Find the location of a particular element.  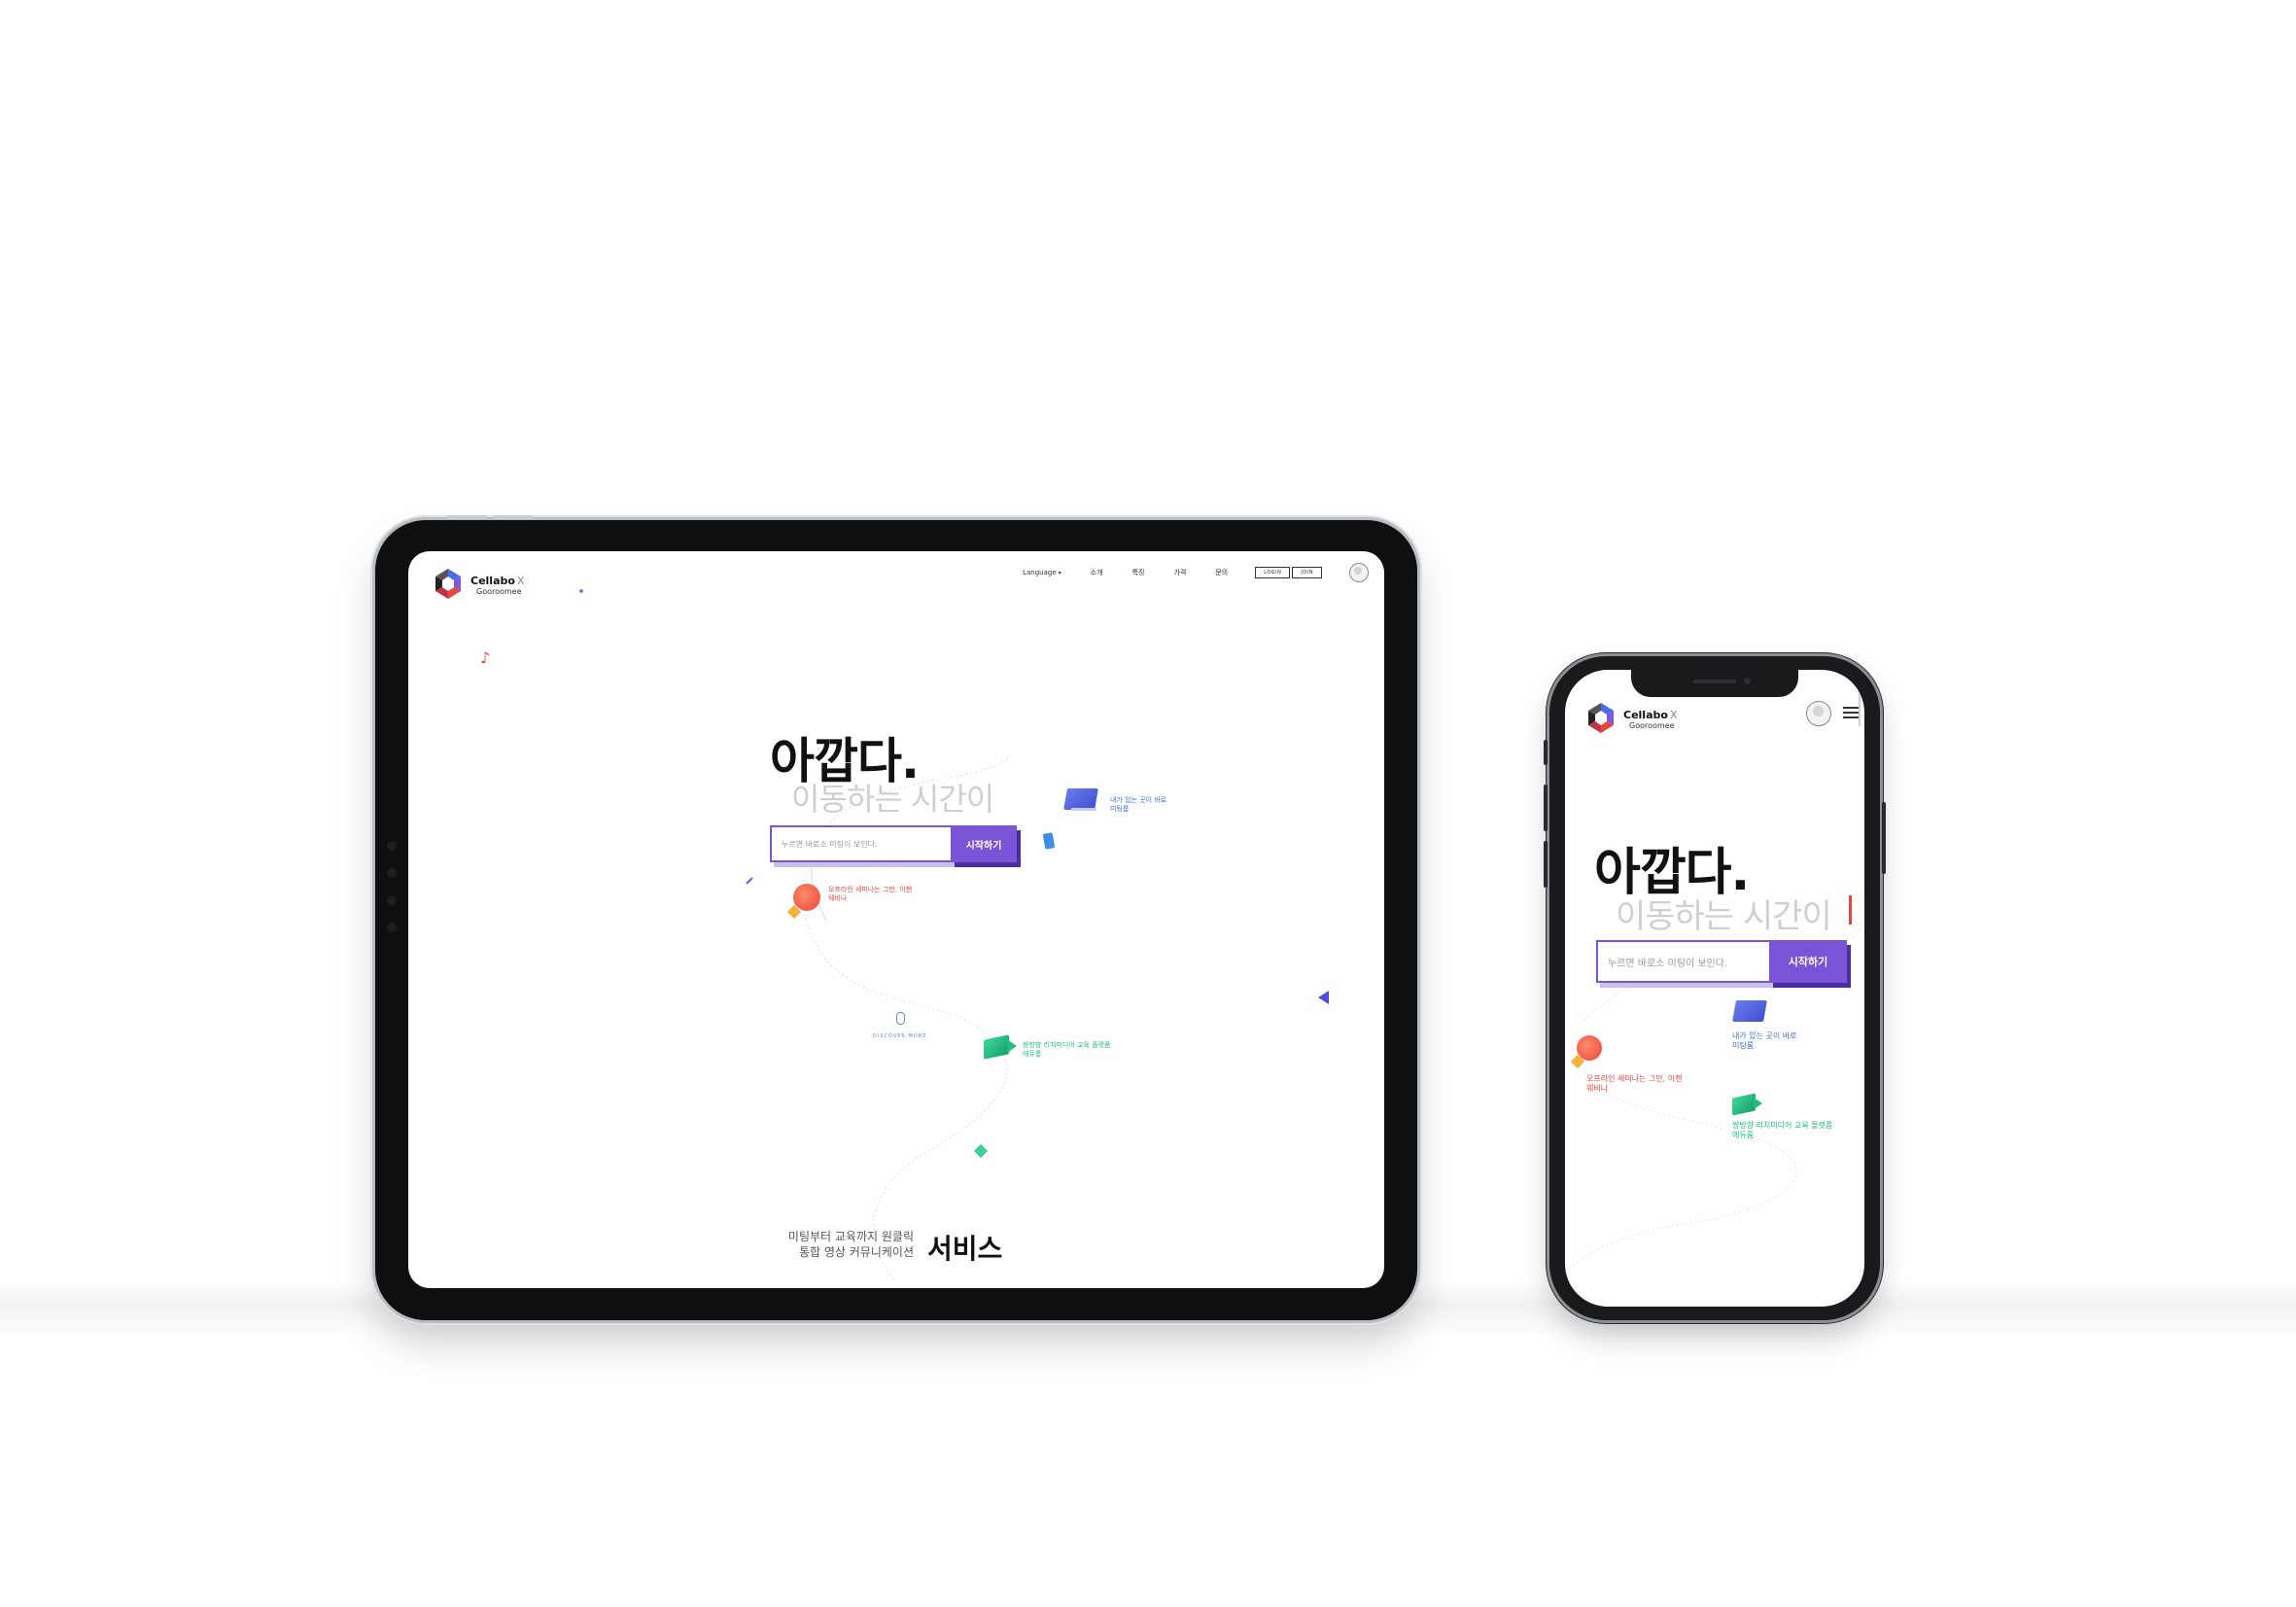

search-placeholder: 누르면 바로소 미팅이 보인다. is located at coordinates (830, 844).